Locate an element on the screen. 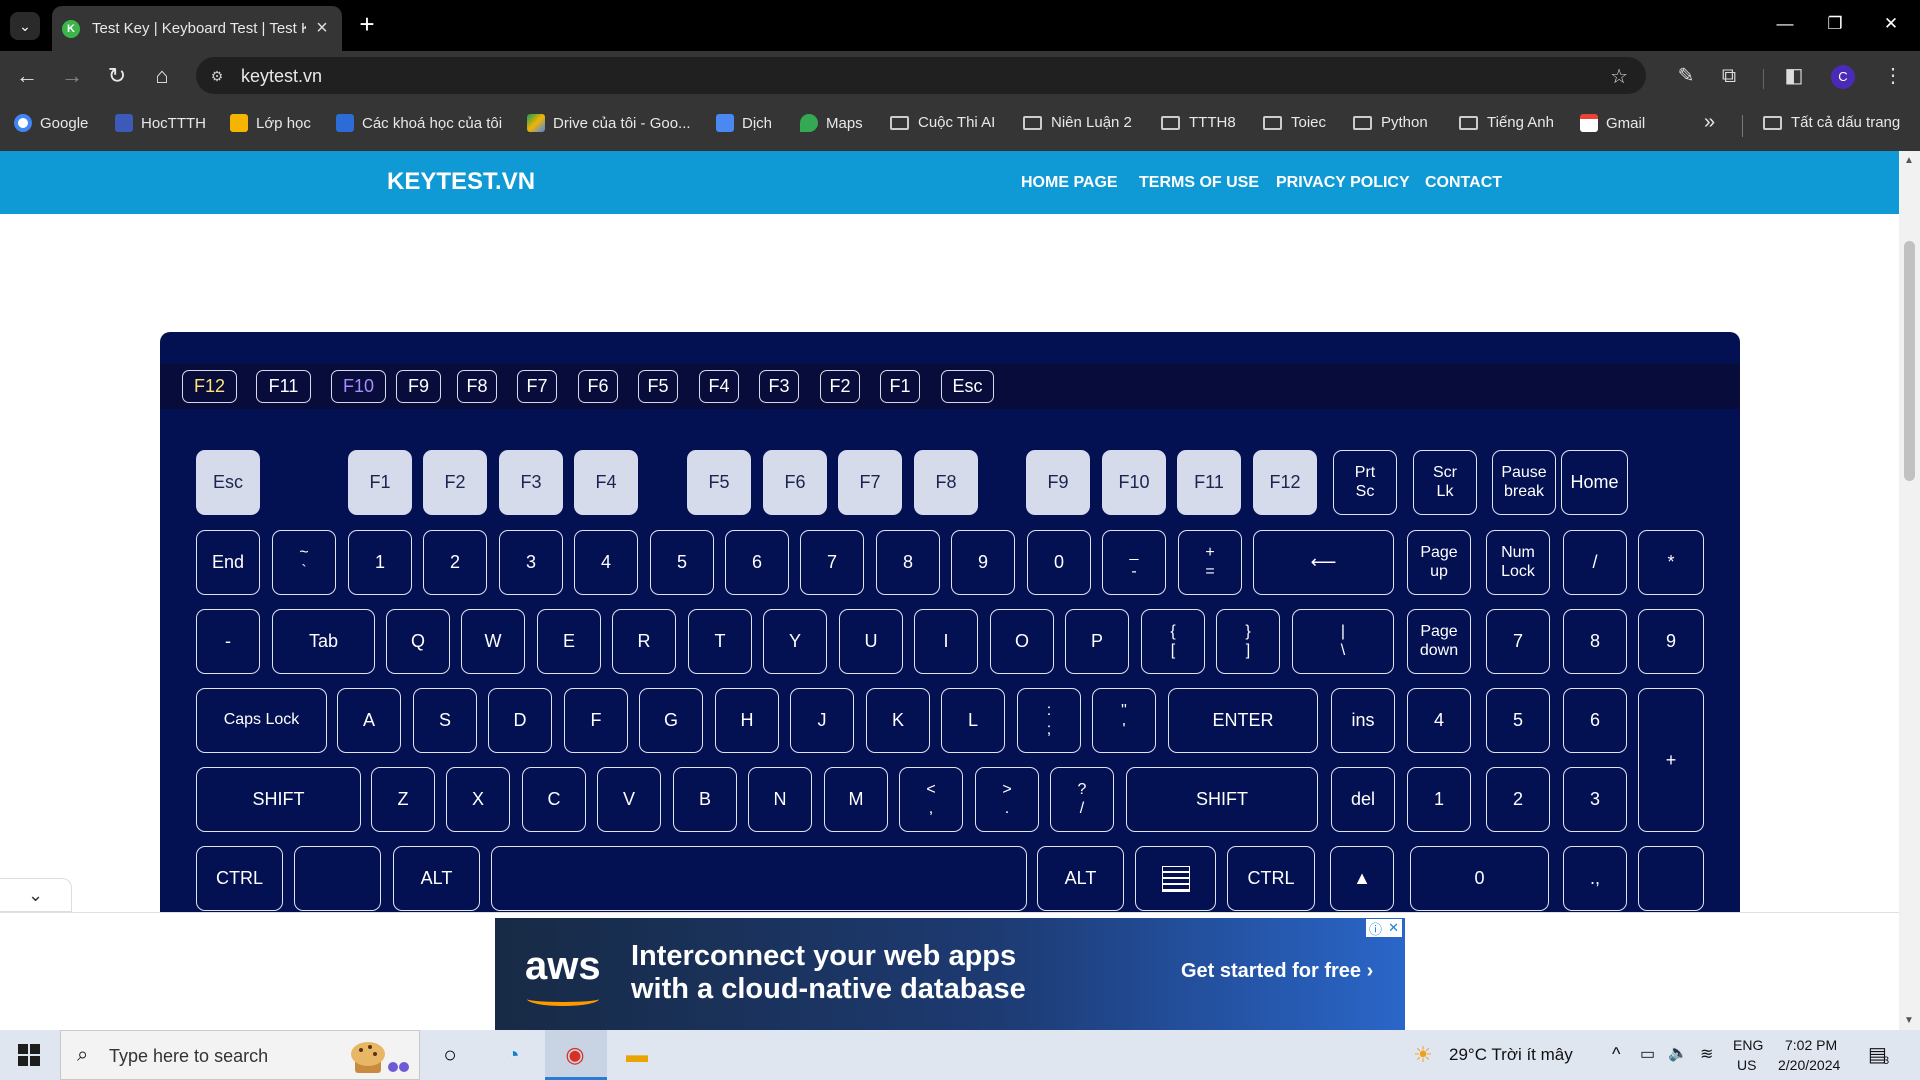 This screenshot has height=1080, width=1920. key-fn-7: F7 is located at coordinates (870, 482).